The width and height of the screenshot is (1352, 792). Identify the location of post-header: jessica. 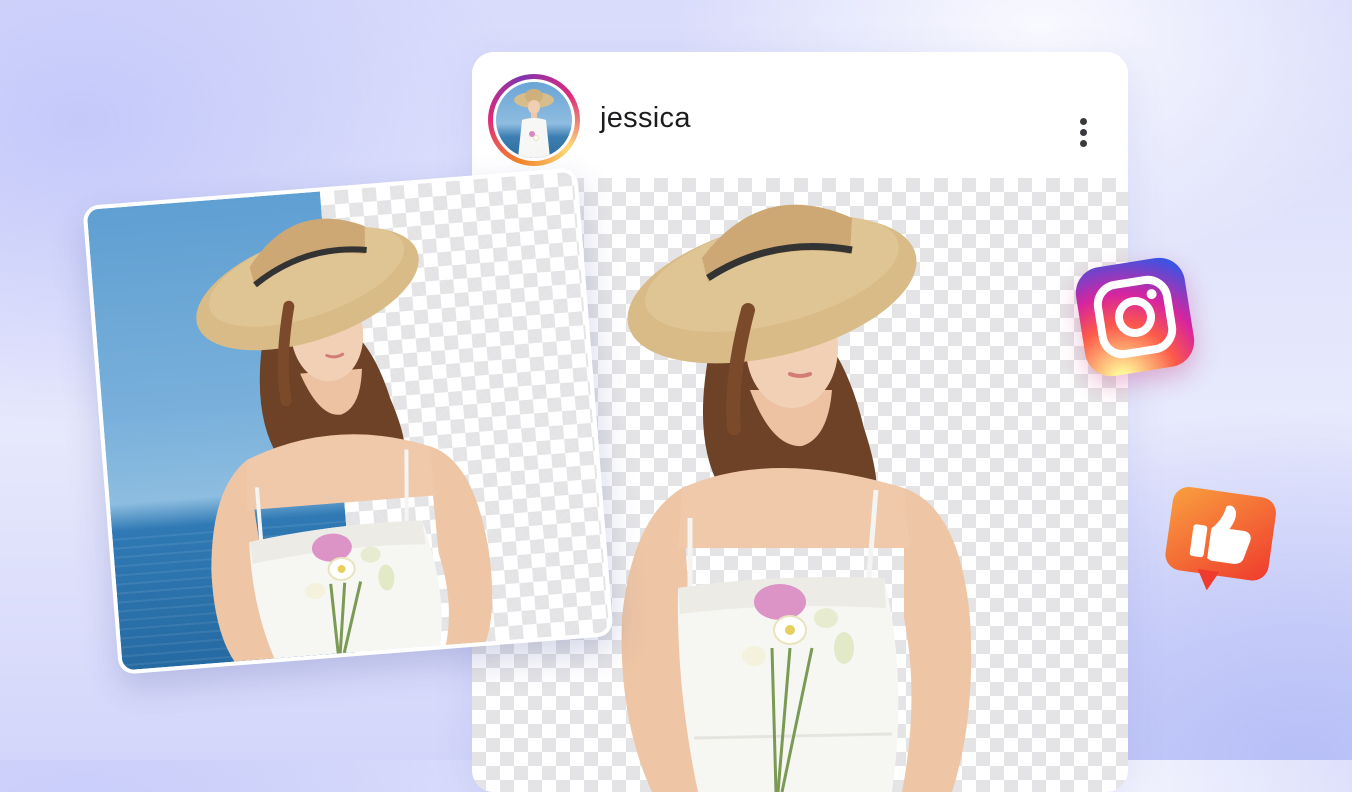
(800, 115).